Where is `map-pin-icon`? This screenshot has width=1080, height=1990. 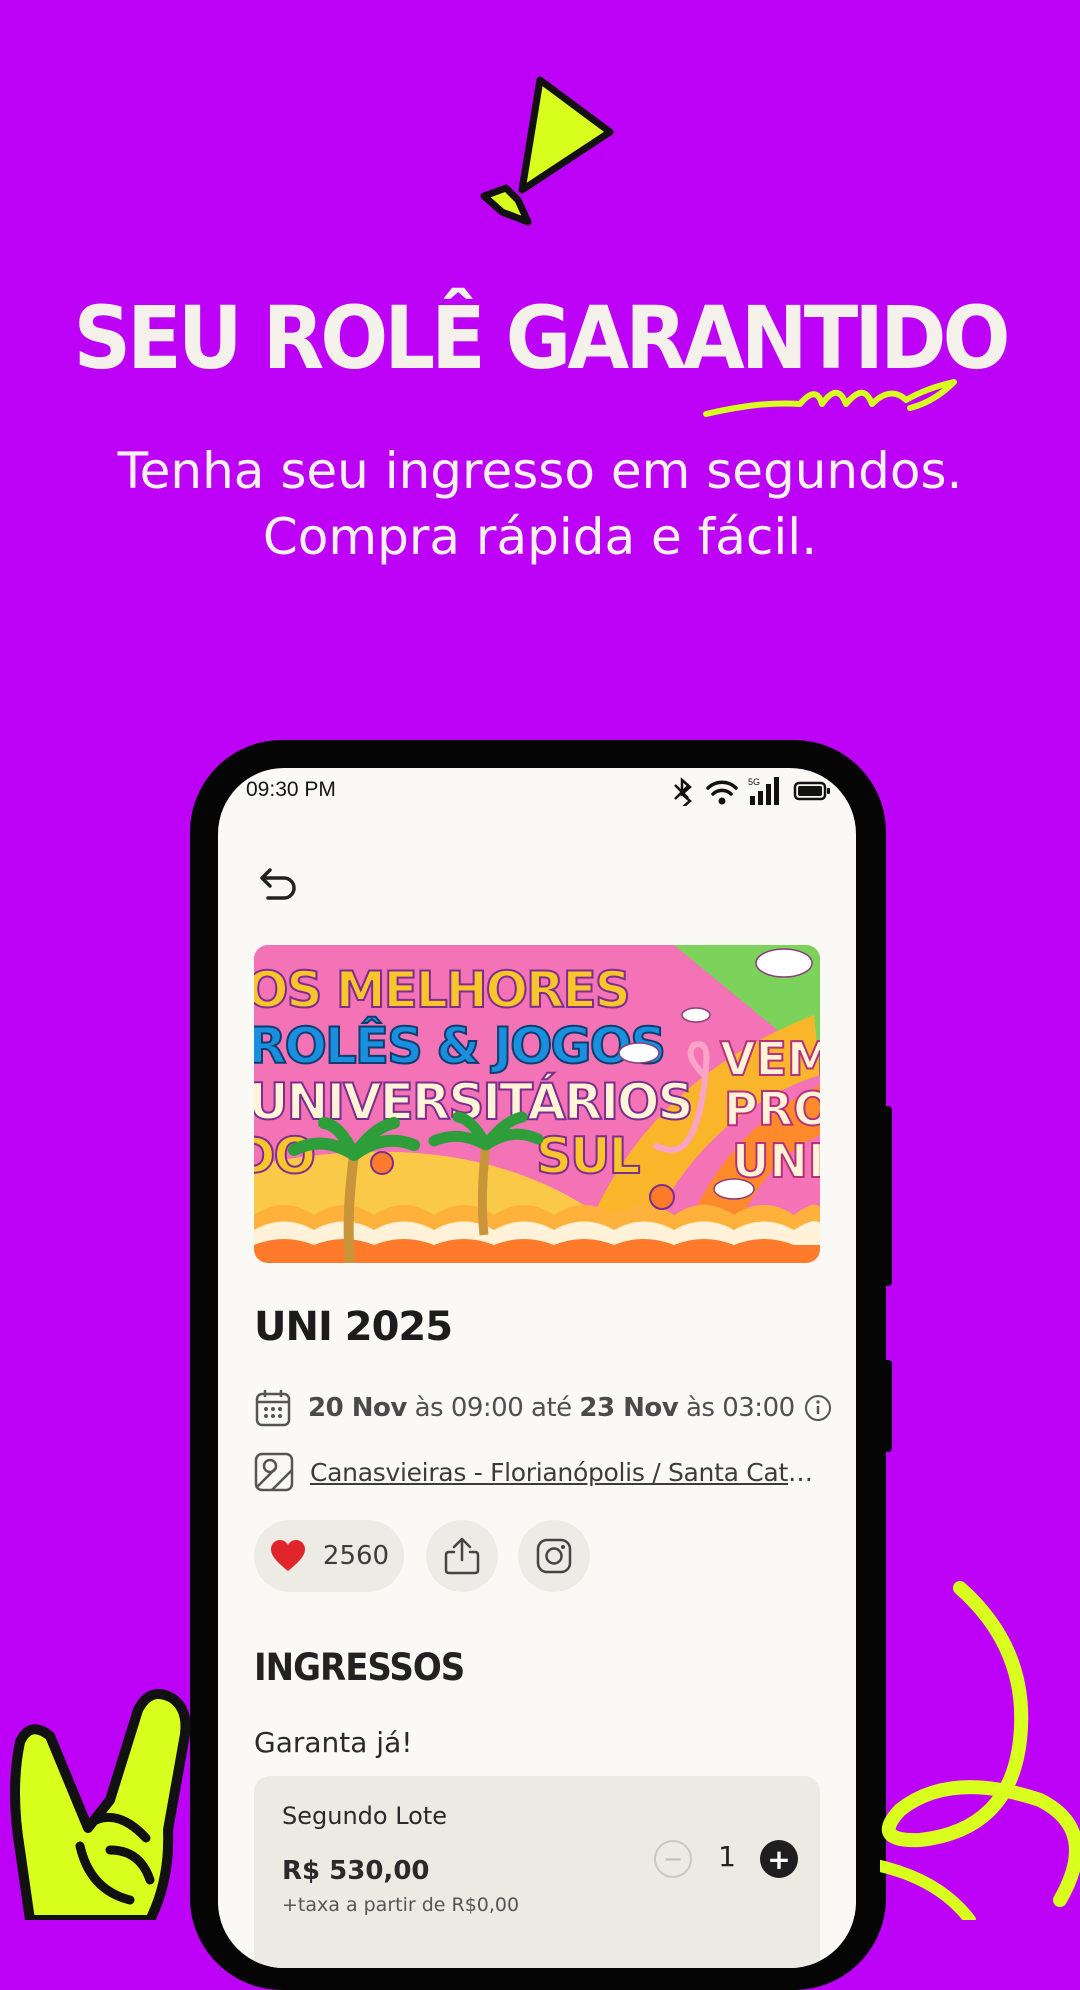
map-pin-icon is located at coordinates (274, 1472).